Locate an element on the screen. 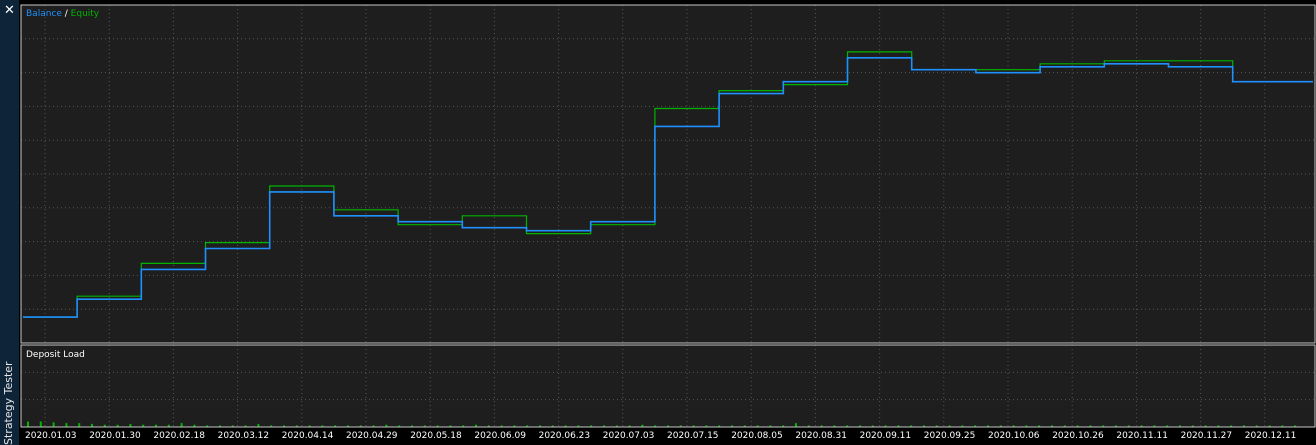  side-panel: ✕ Strategy Tester is located at coordinates (9, 222).